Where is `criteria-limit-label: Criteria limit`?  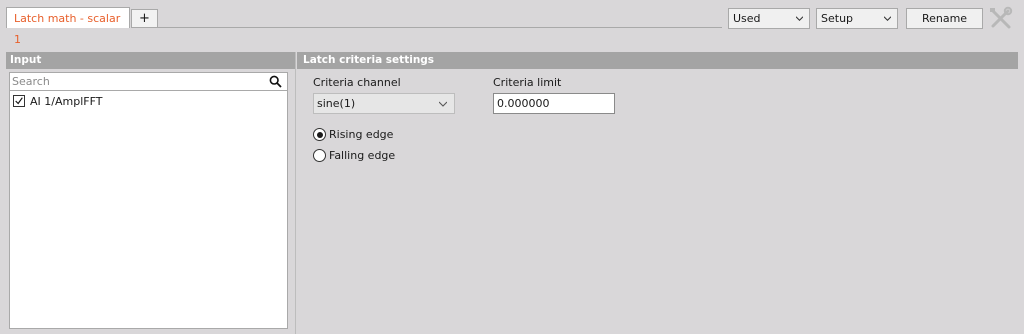 criteria-limit-label: Criteria limit is located at coordinates (527, 82).